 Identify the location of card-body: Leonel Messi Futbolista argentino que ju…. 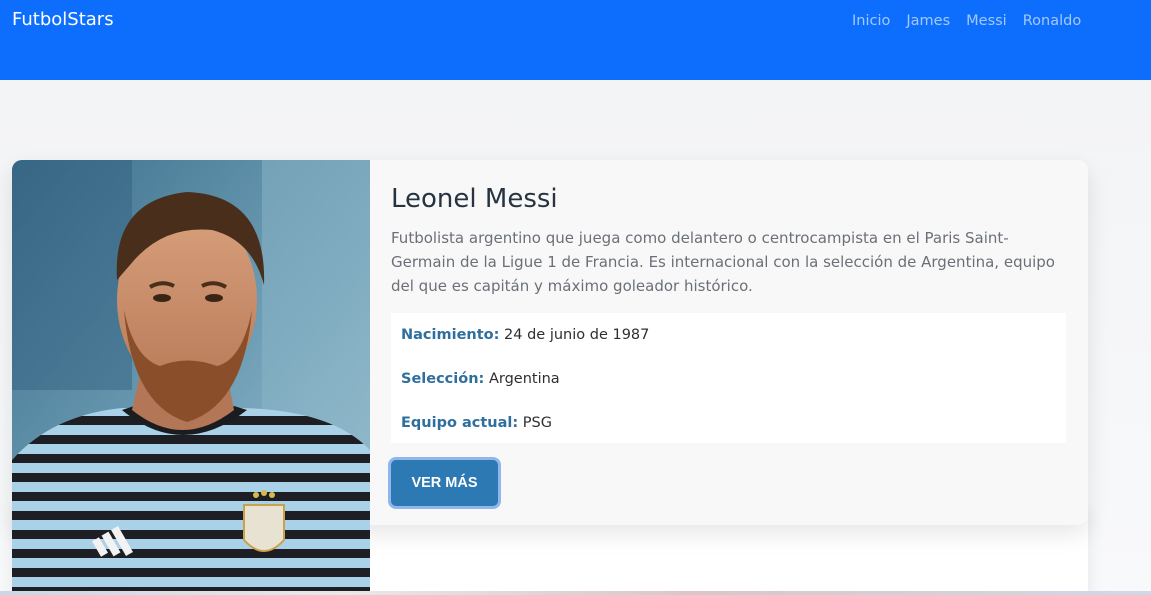
(731, 240).